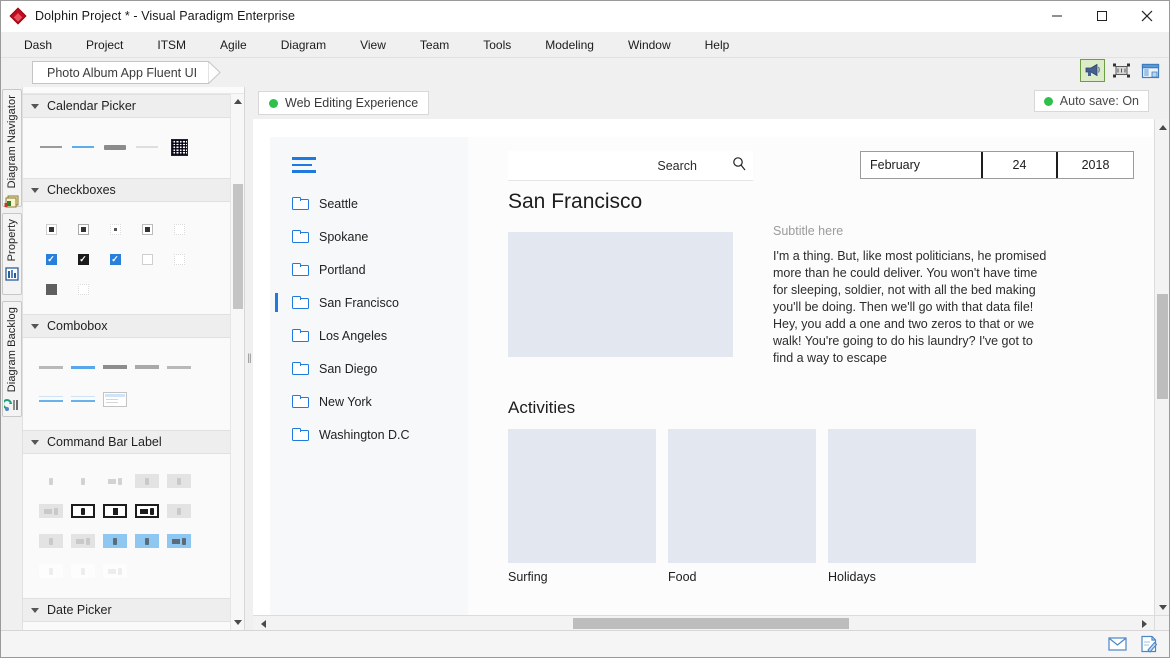 The width and height of the screenshot is (1170, 658). Describe the element at coordinates (303, 45) in the screenshot. I see `menu-item-diagram: Diagram` at that location.